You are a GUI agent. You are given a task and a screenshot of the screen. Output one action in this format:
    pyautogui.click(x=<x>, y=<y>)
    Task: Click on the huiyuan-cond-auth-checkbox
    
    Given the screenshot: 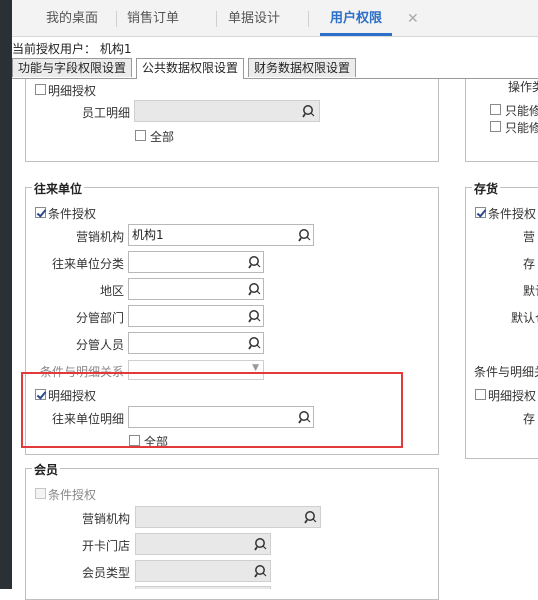 What is the action you would take?
    pyautogui.click(x=40, y=493)
    